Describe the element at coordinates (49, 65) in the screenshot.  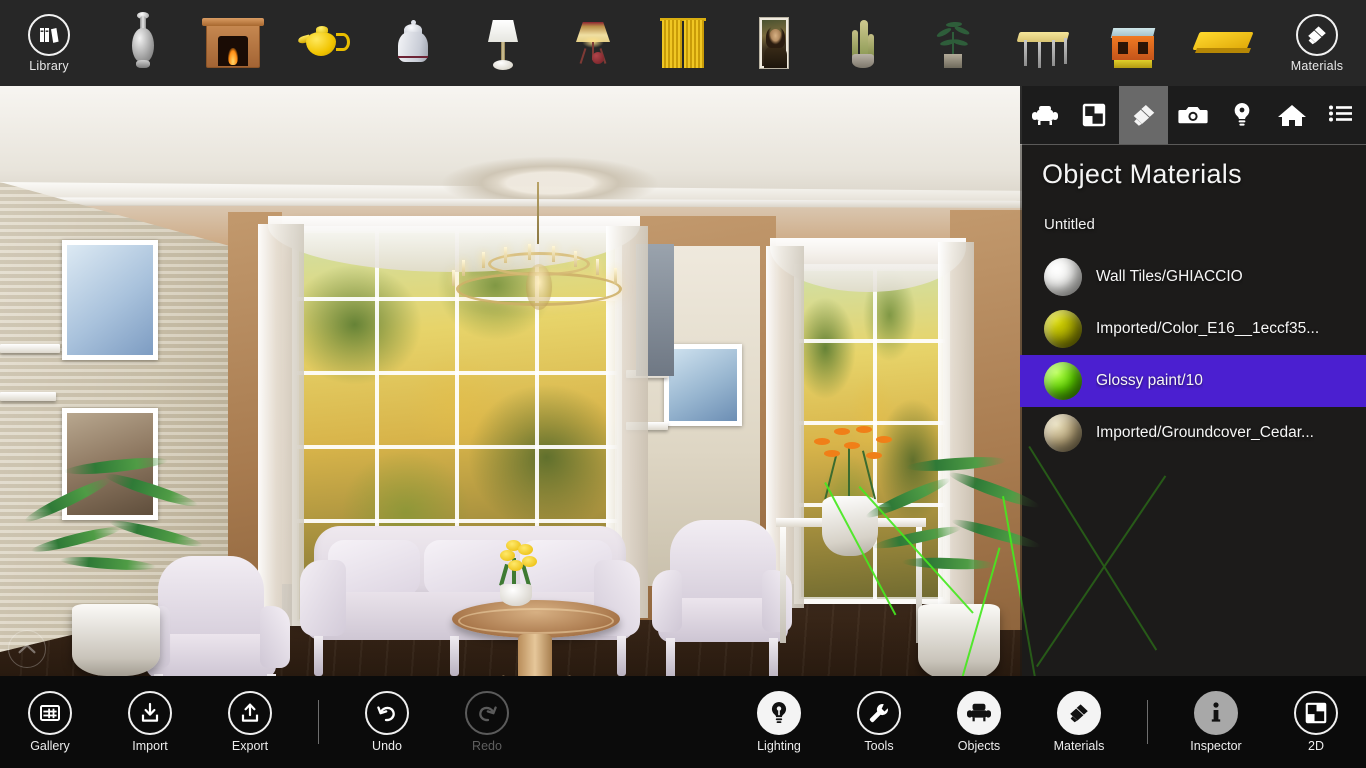
I see `library-label: Library` at that location.